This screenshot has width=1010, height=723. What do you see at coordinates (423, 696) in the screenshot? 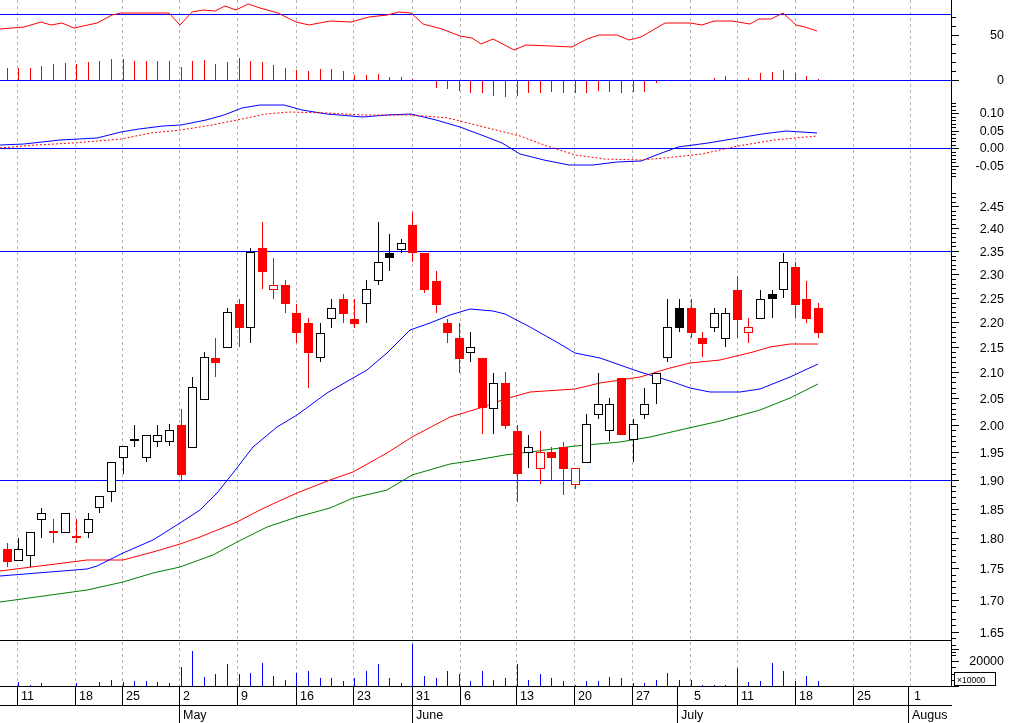
I see `day-label: 31` at bounding box center [423, 696].